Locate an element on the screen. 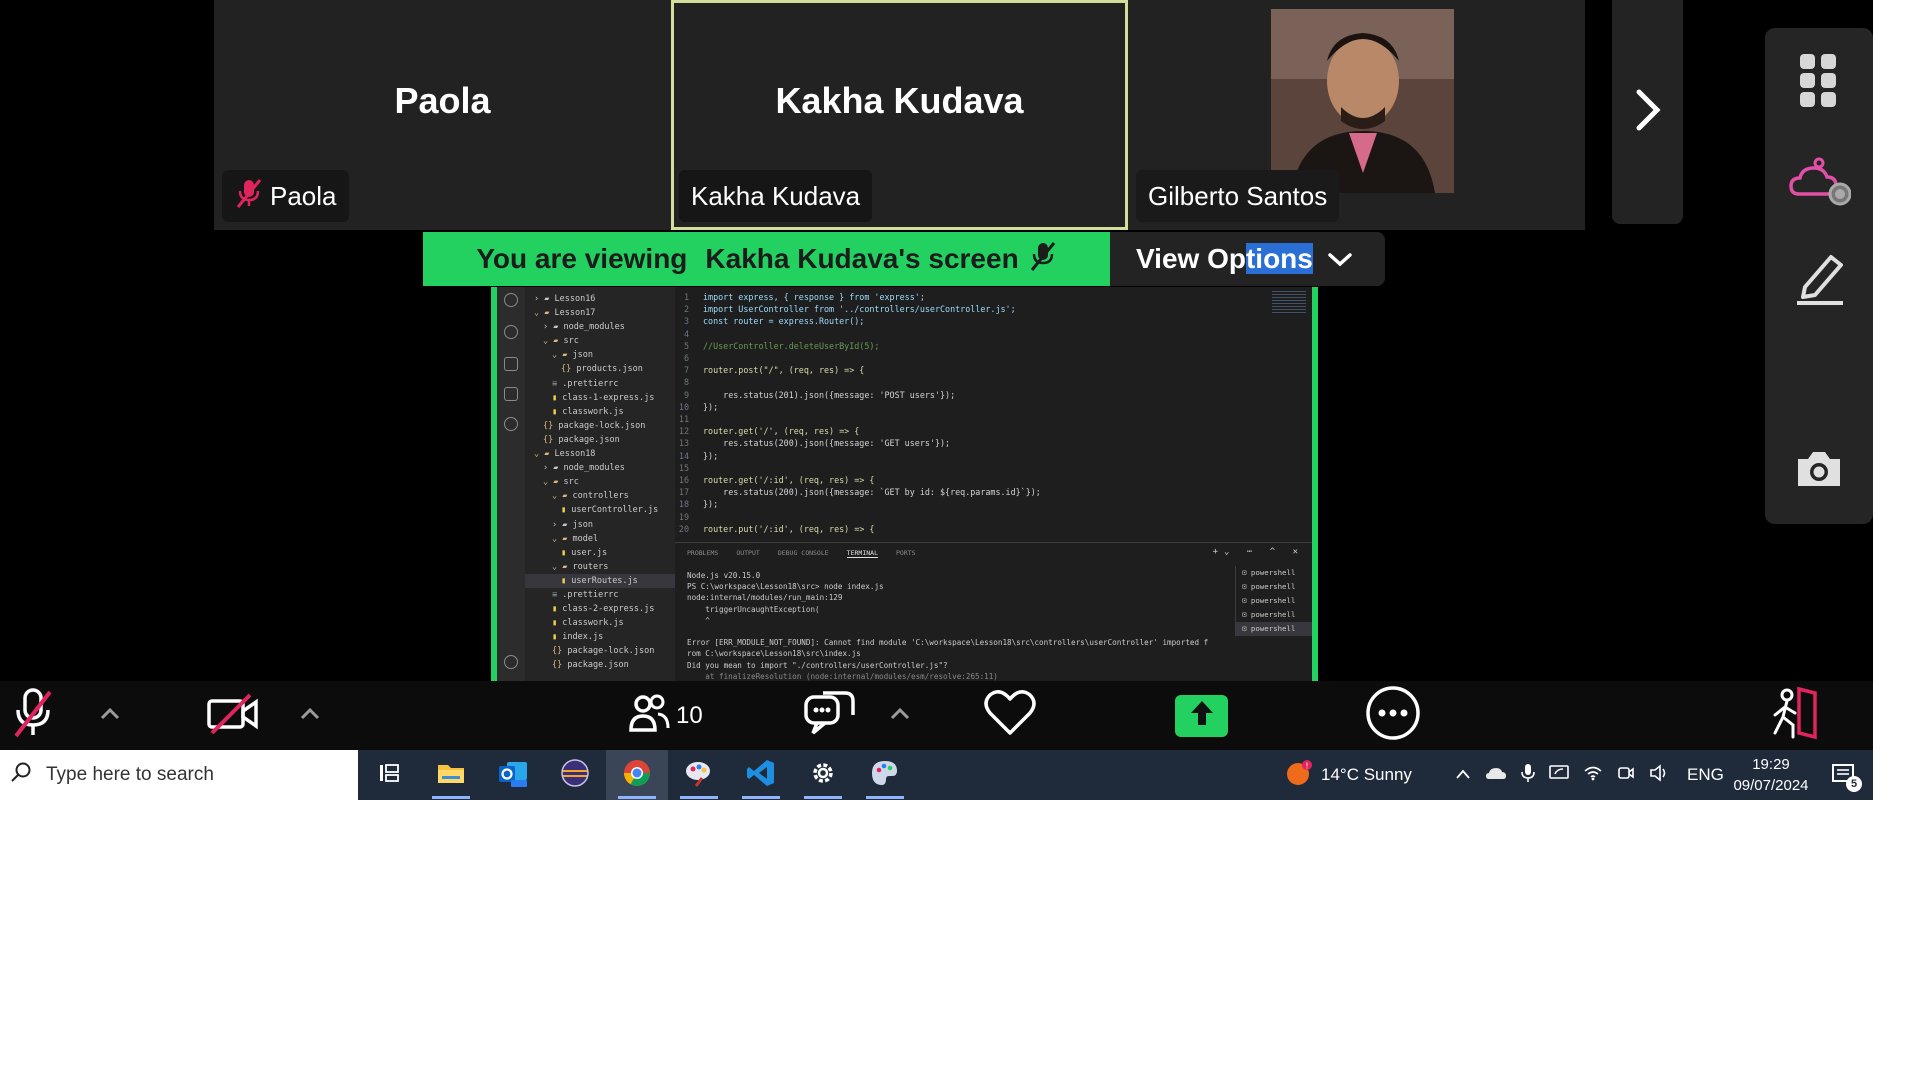 This screenshot has width=1920, height=1080. explorer-item: ⌄ ▰ model is located at coordinates (600, 539).